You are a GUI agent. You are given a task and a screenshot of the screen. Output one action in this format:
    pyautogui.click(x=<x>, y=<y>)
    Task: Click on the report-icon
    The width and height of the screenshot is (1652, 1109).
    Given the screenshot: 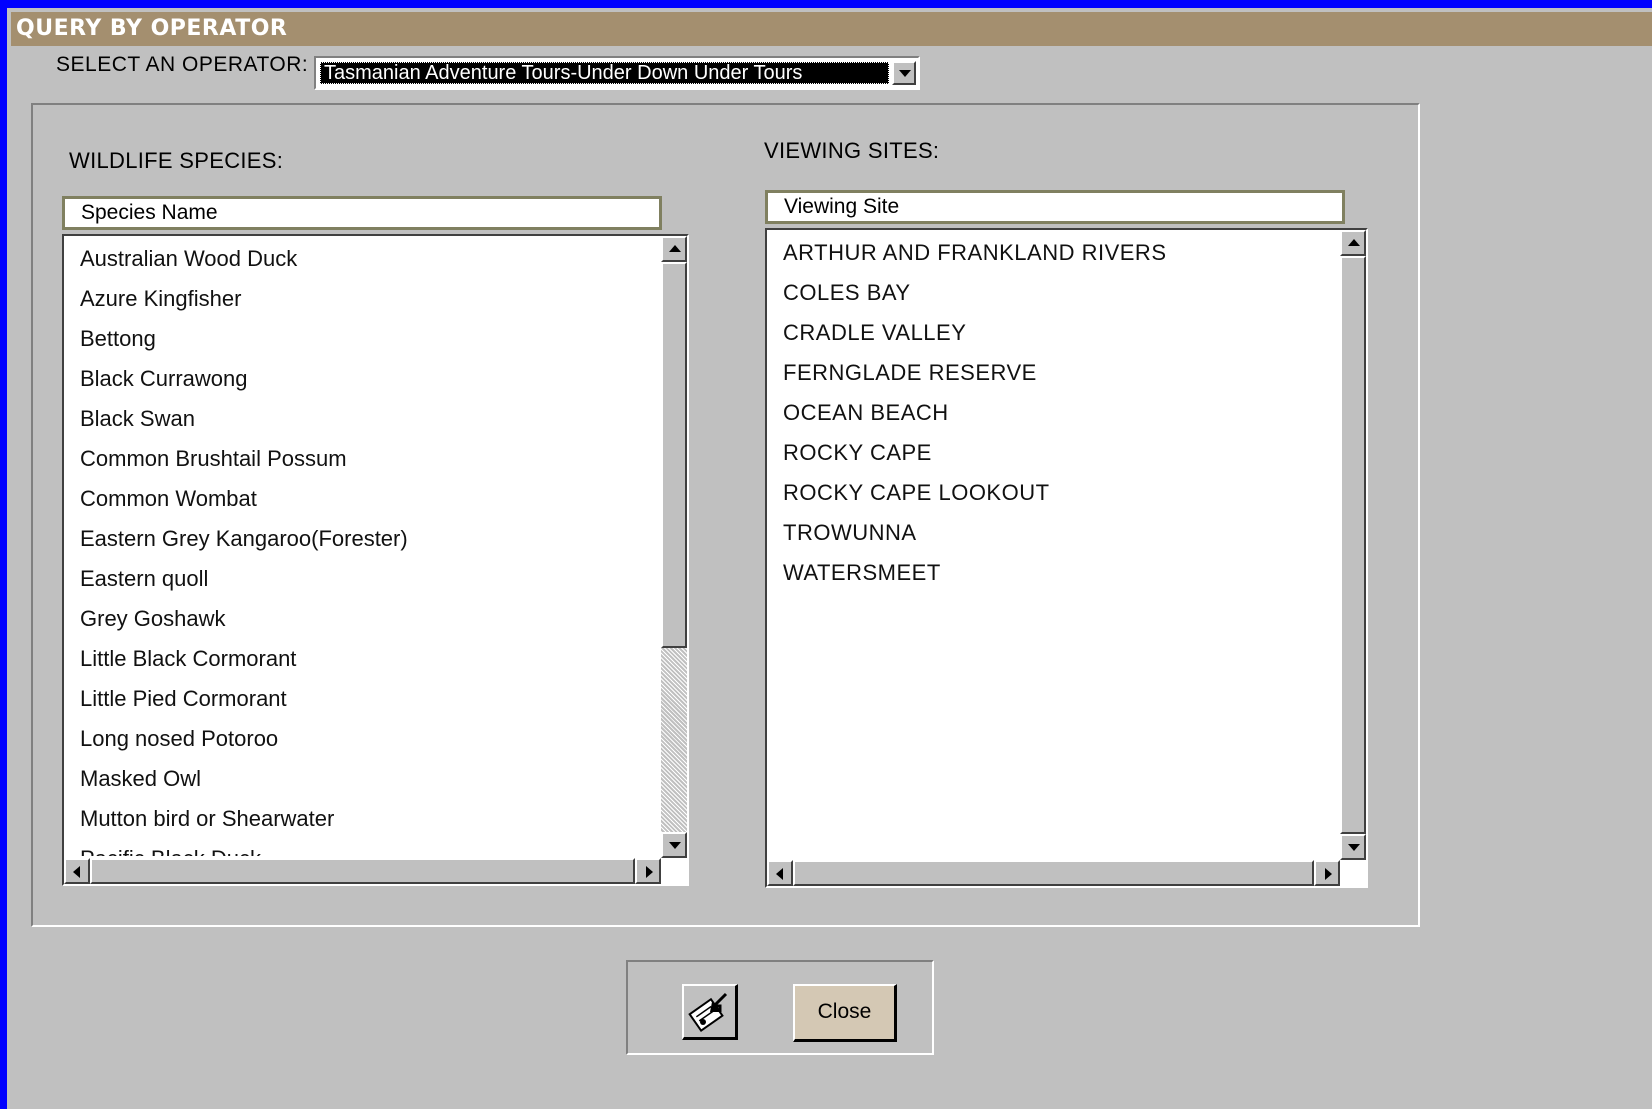 What is the action you would take?
    pyautogui.click(x=708, y=1012)
    